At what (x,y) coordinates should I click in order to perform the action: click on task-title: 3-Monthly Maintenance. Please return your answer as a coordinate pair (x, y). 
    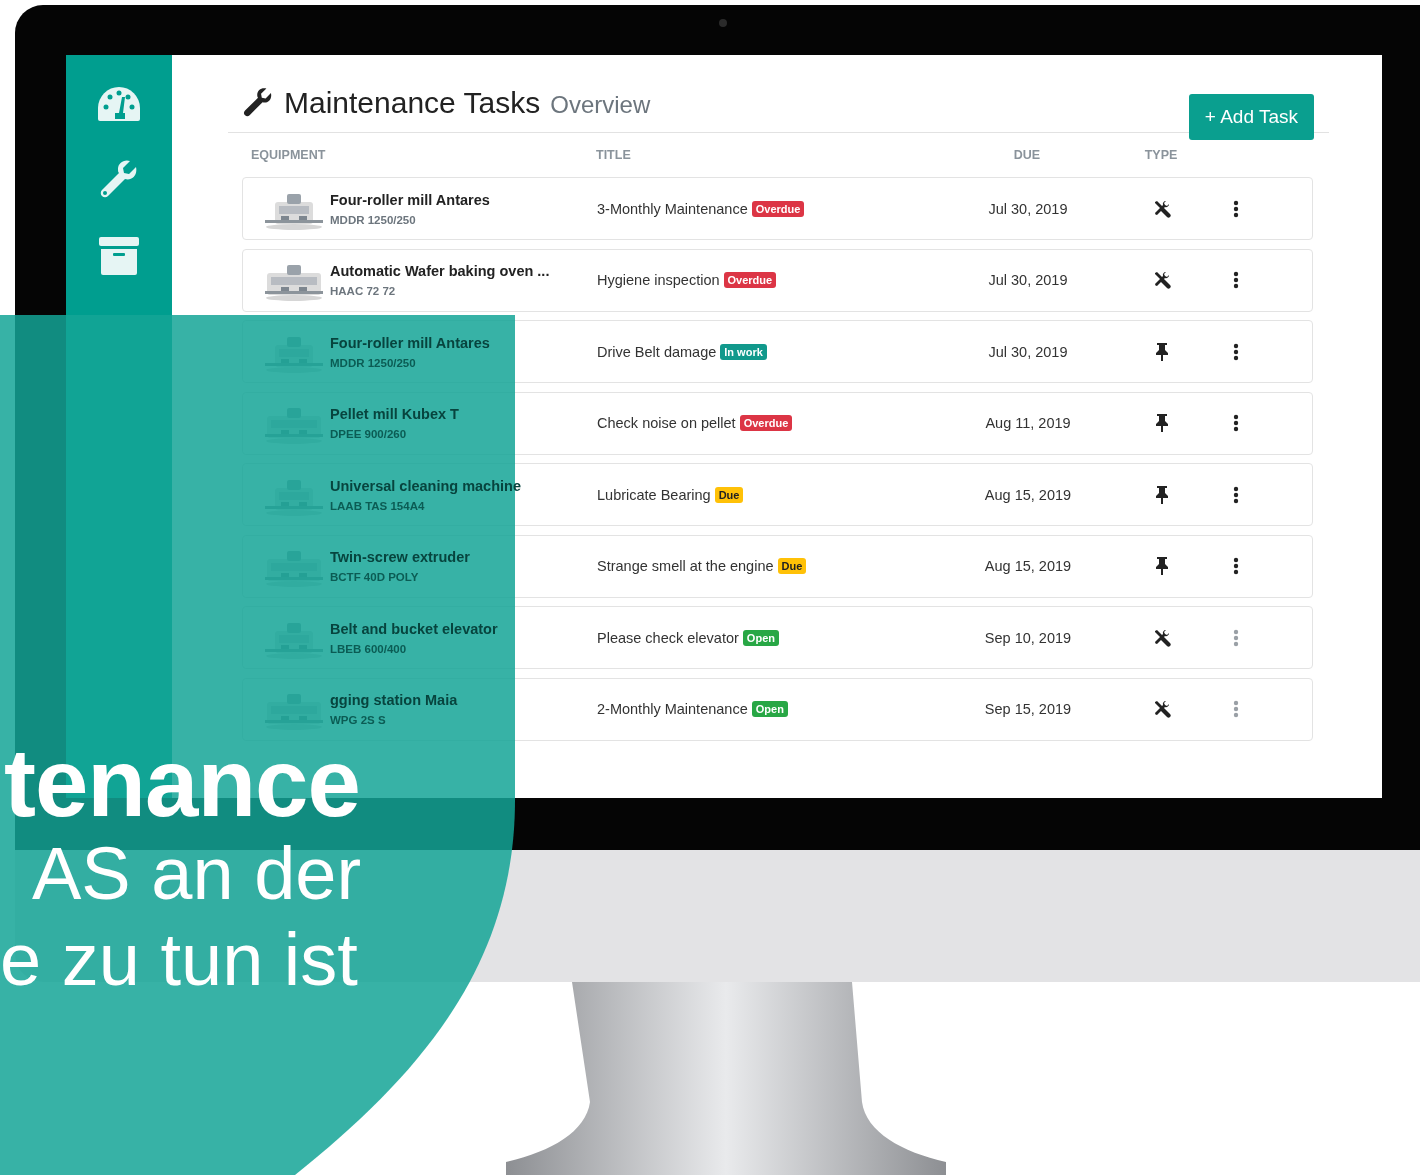
    Looking at the image, I should click on (672, 208).